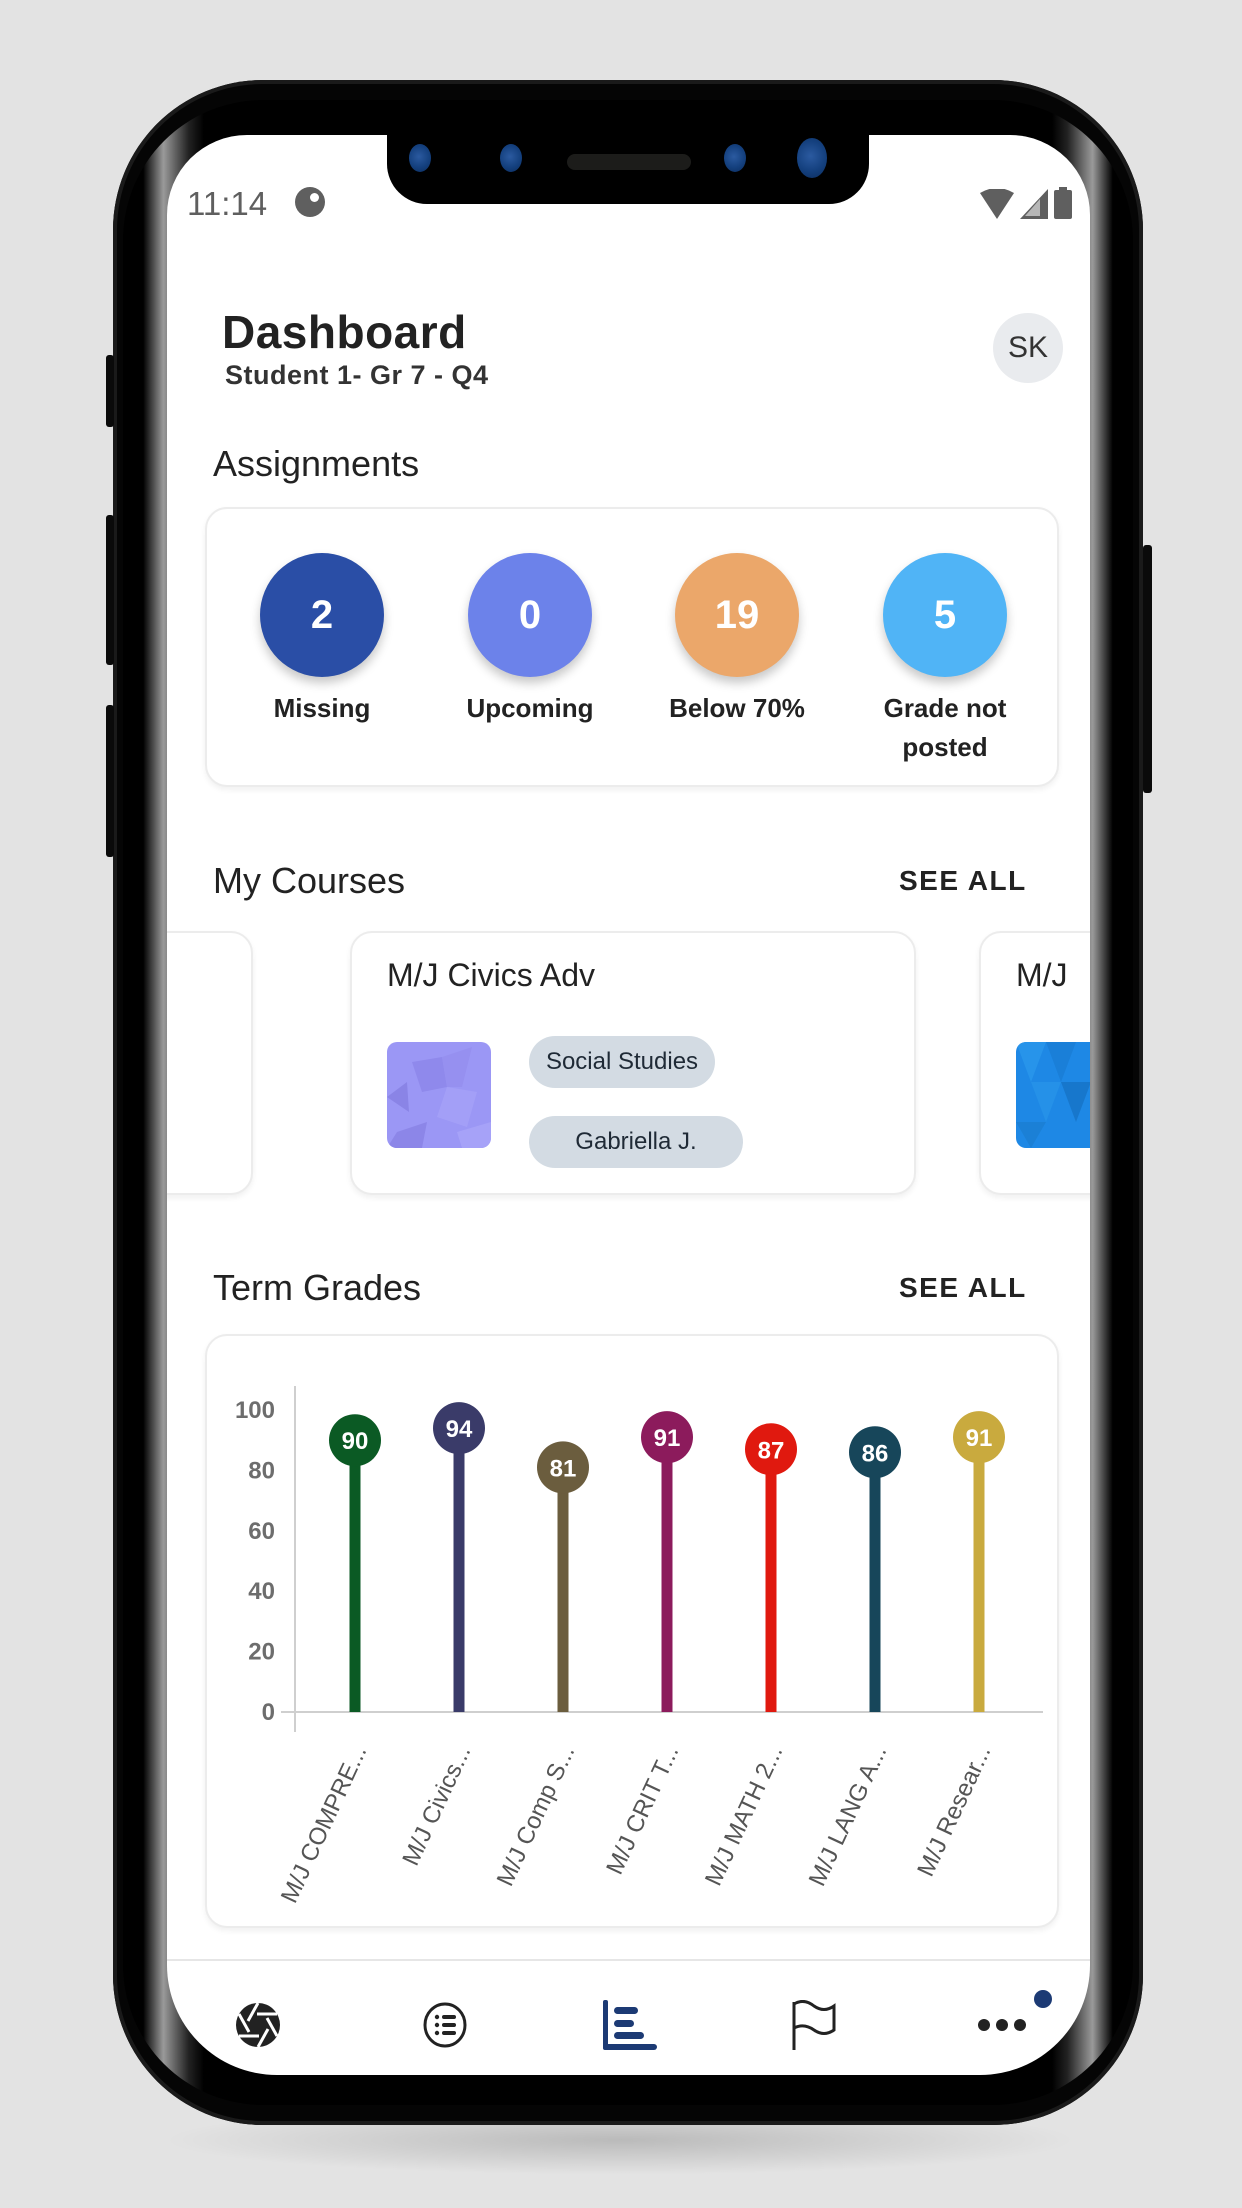 The image size is (1242, 2208). I want to click on grade-value-label: 94, so click(459, 1429).